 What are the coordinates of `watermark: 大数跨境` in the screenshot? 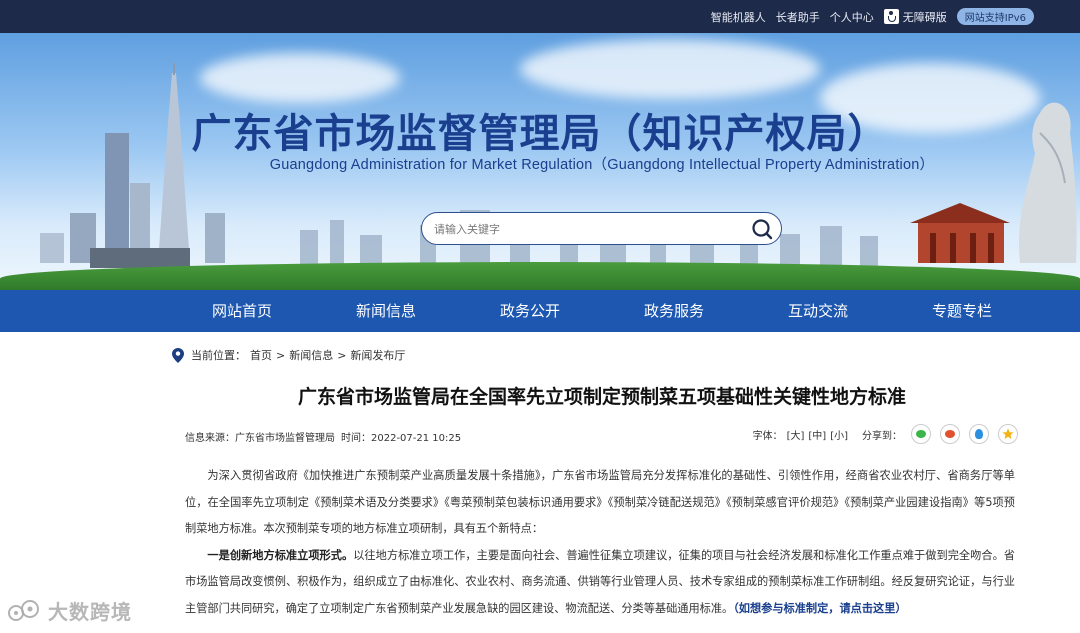 It's located at (70, 610).